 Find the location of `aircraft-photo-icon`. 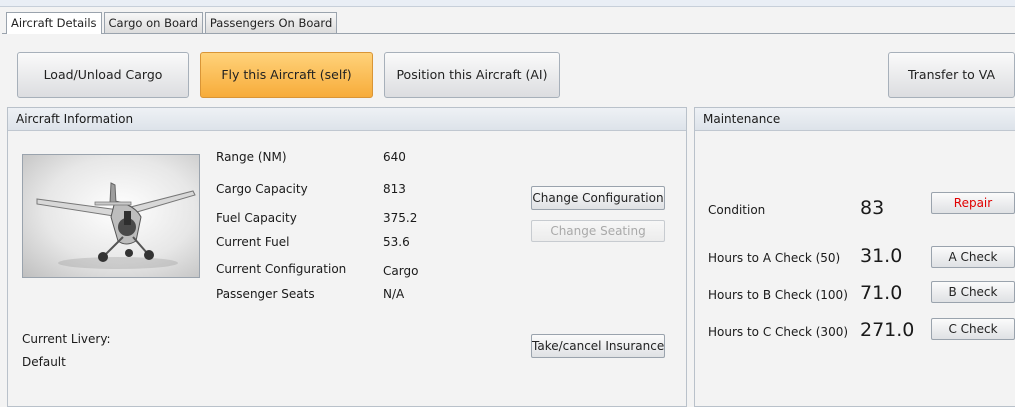

aircraft-photo-icon is located at coordinates (116, 225).